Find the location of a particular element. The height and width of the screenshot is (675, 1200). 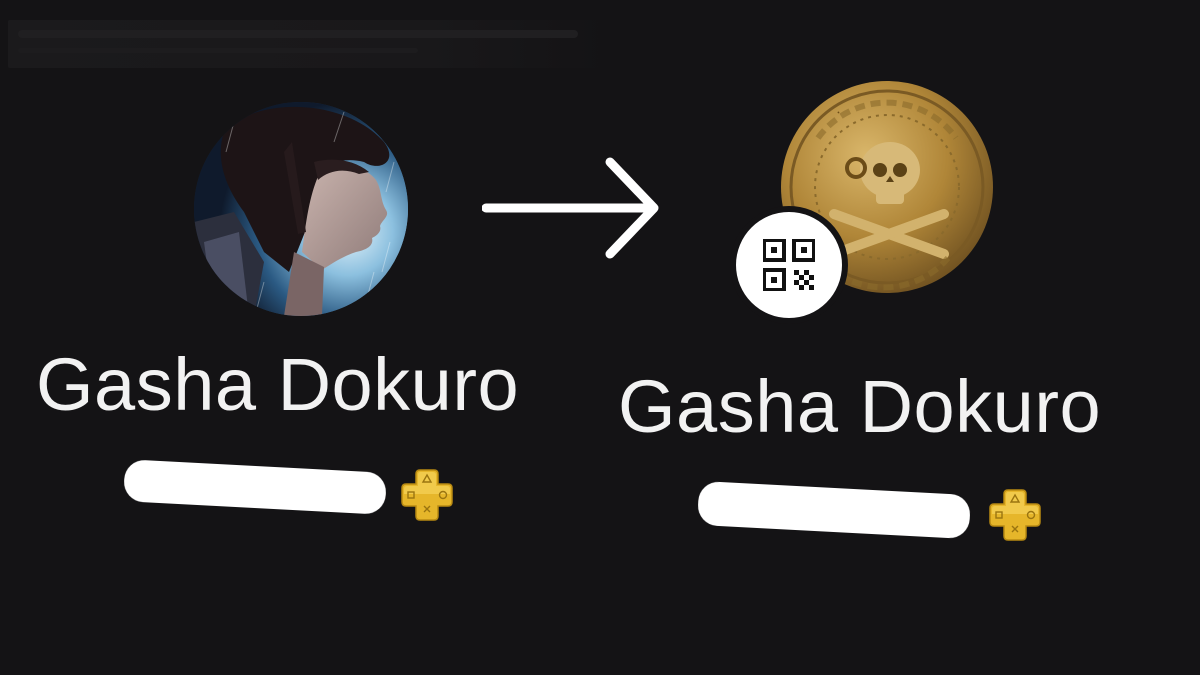

qr-code-badge is located at coordinates (789, 265).